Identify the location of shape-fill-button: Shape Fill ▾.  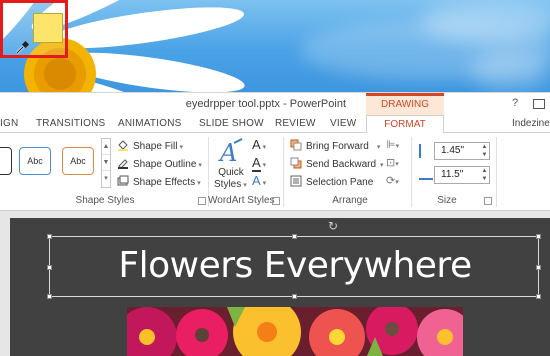
(150, 147).